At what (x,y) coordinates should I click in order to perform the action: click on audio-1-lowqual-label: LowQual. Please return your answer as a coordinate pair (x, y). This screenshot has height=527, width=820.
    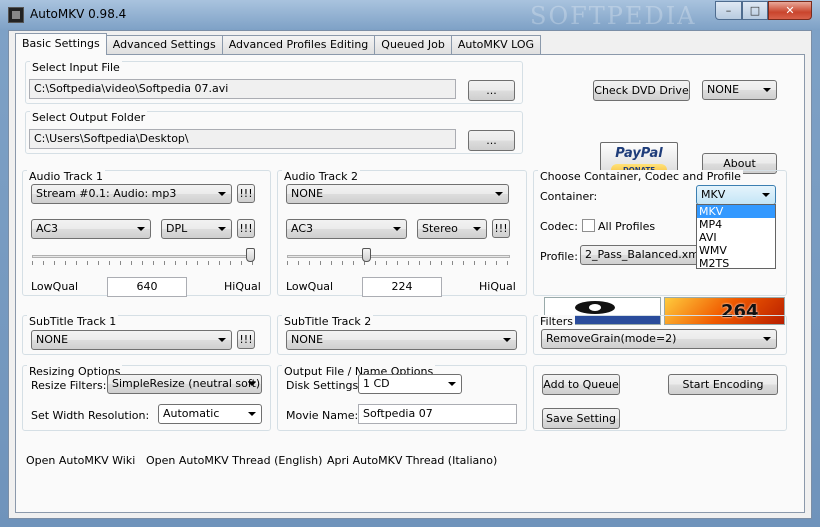
    Looking at the image, I should click on (55, 286).